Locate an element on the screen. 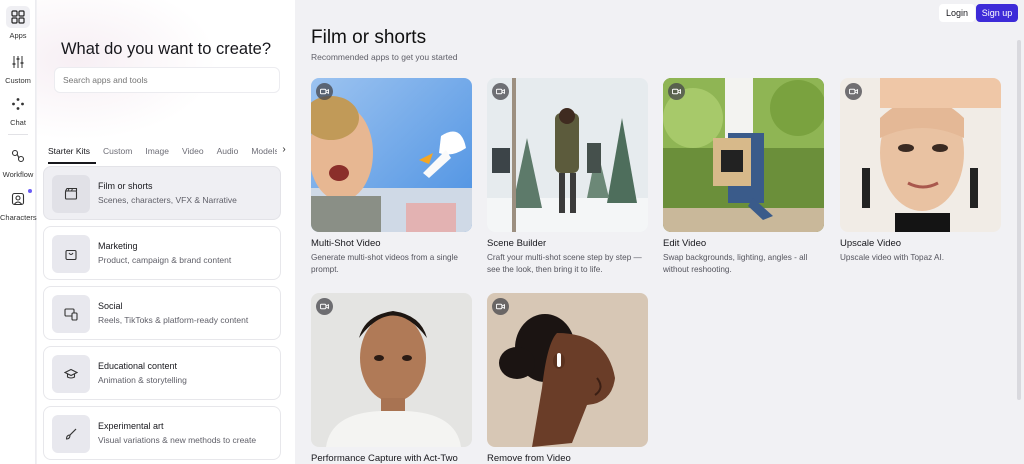 The width and height of the screenshot is (1024, 464). sliders-icon is located at coordinates (18, 62).